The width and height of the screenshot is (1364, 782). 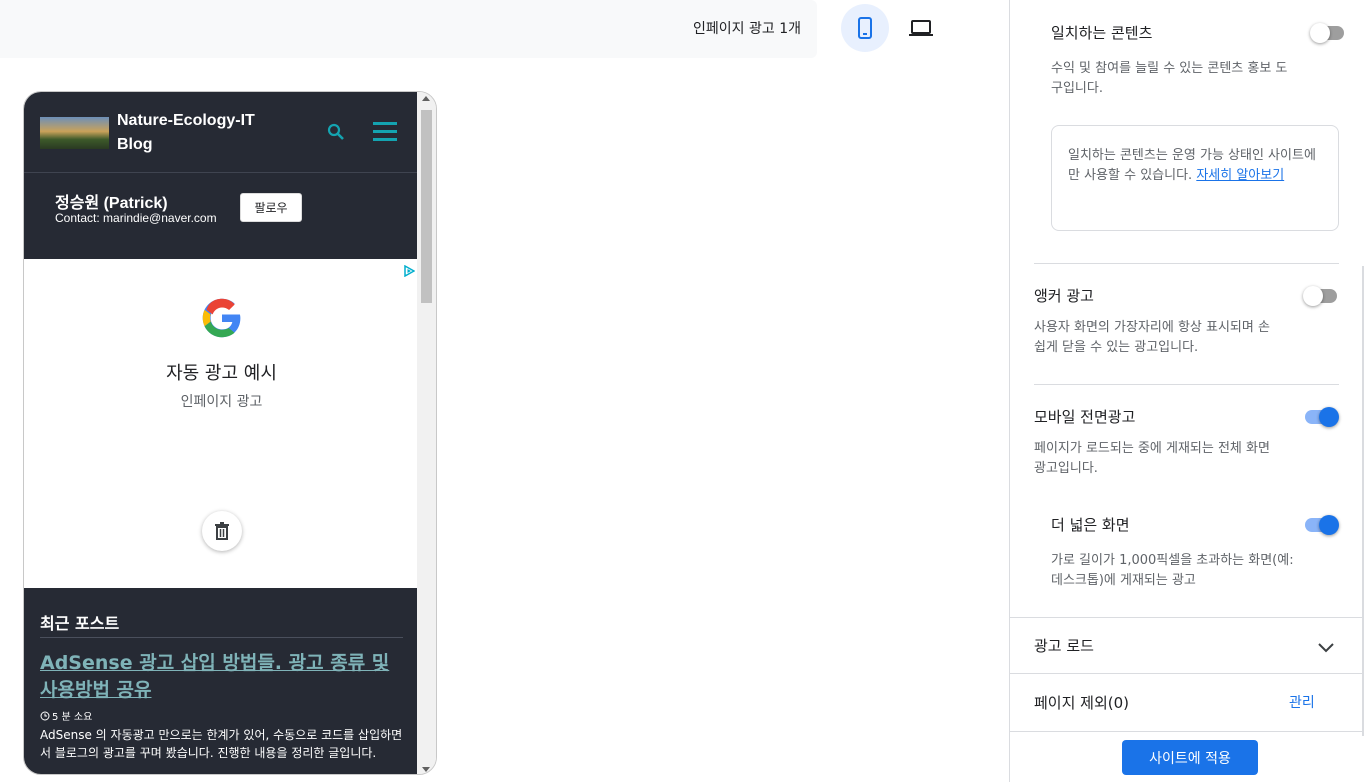 I want to click on laptop-icon, so click(x=921, y=28).